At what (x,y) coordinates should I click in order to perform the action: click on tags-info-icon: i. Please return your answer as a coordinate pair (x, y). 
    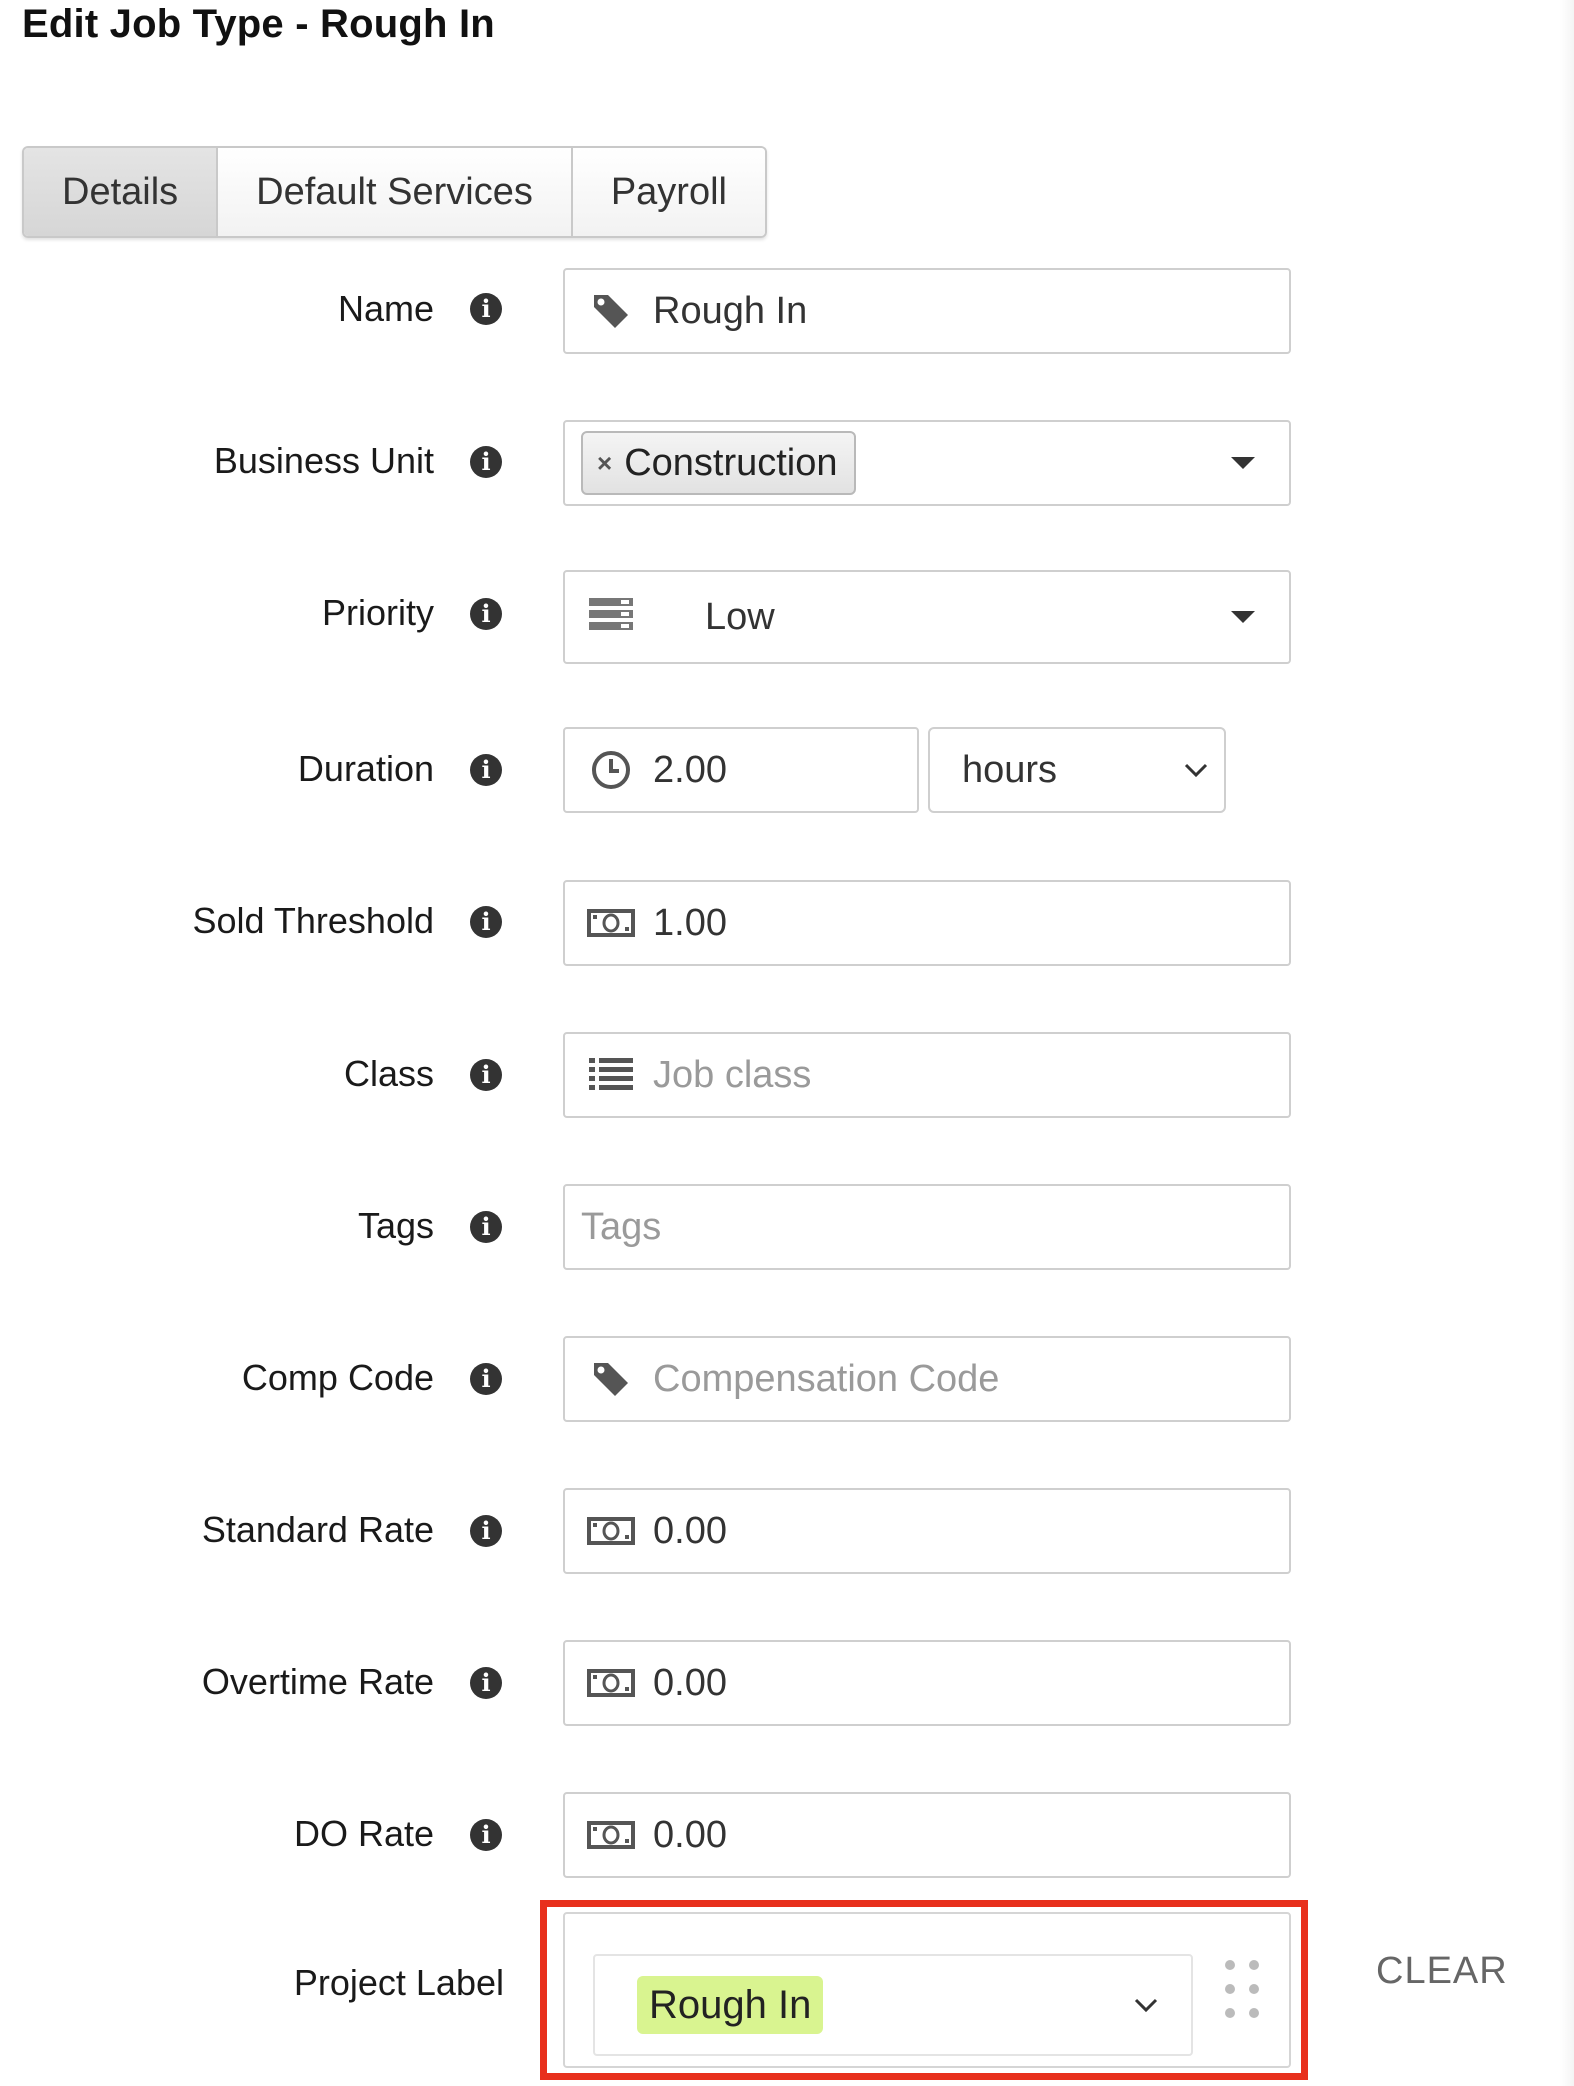
    Looking at the image, I should click on (486, 1227).